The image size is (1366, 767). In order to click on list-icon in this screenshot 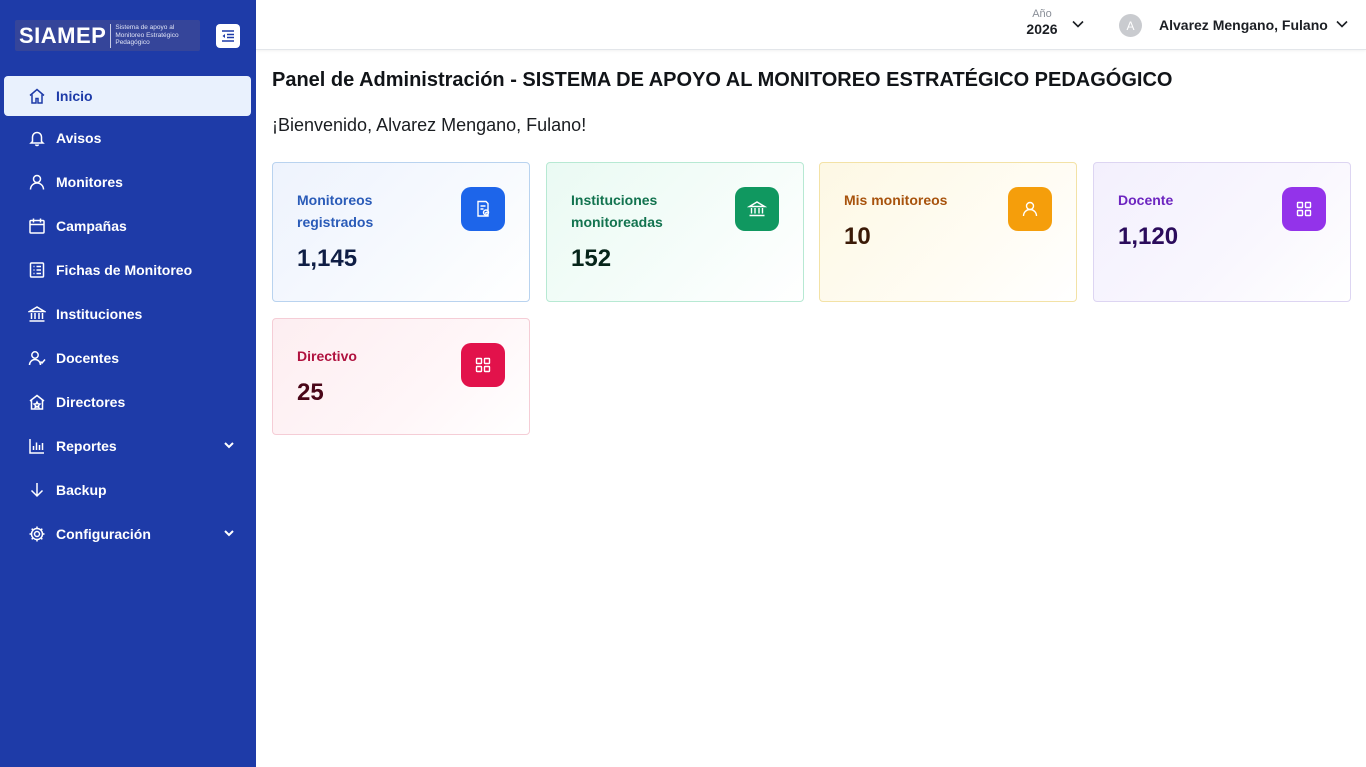, I will do `click(37, 270)`.